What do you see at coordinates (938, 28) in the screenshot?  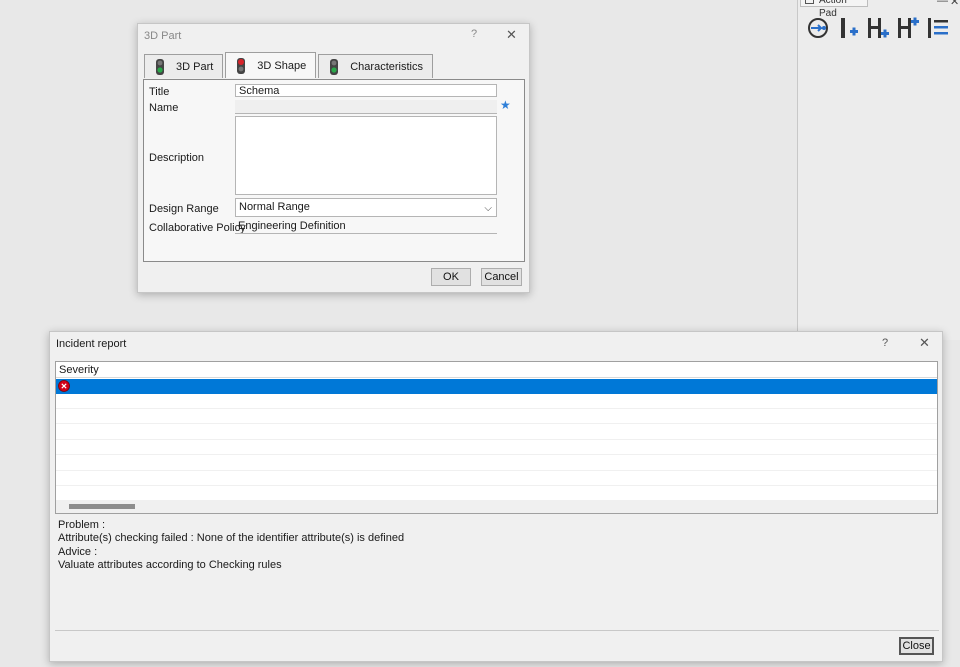 I see `tree-list-icon` at bounding box center [938, 28].